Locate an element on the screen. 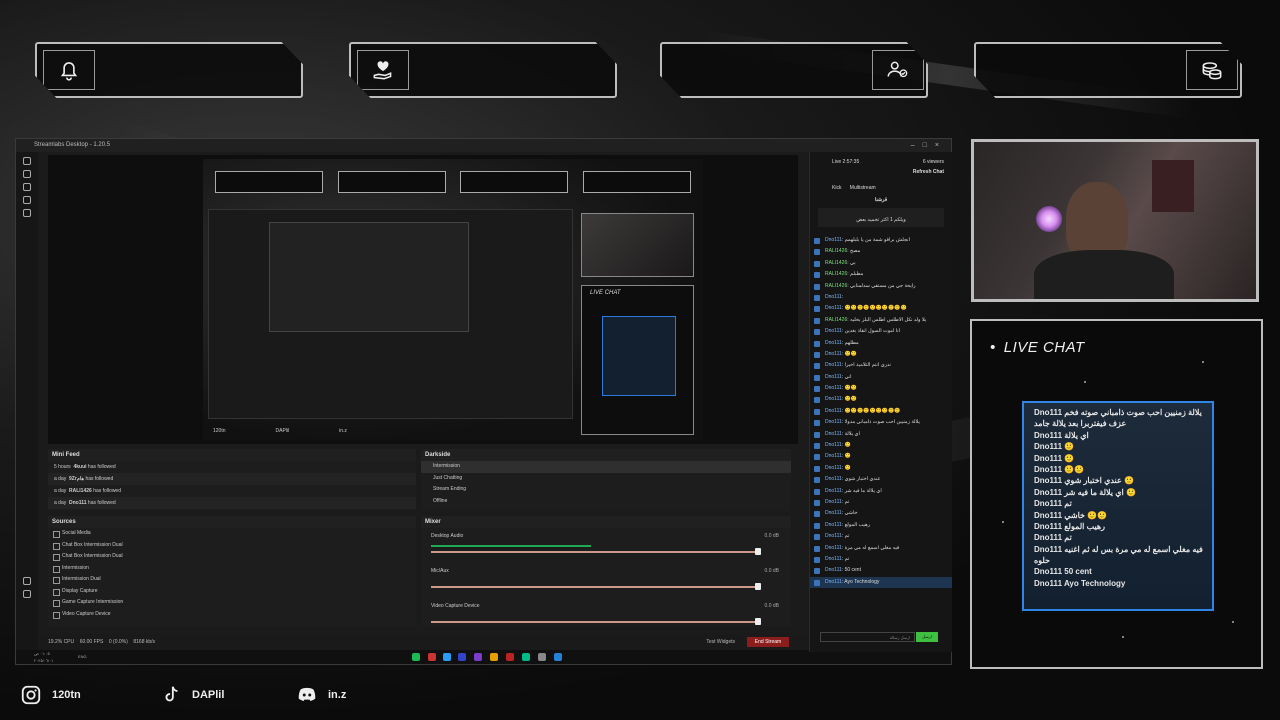 The image size is (1280, 720). preview-chat-title: LIVE CHAT is located at coordinates (605, 293).